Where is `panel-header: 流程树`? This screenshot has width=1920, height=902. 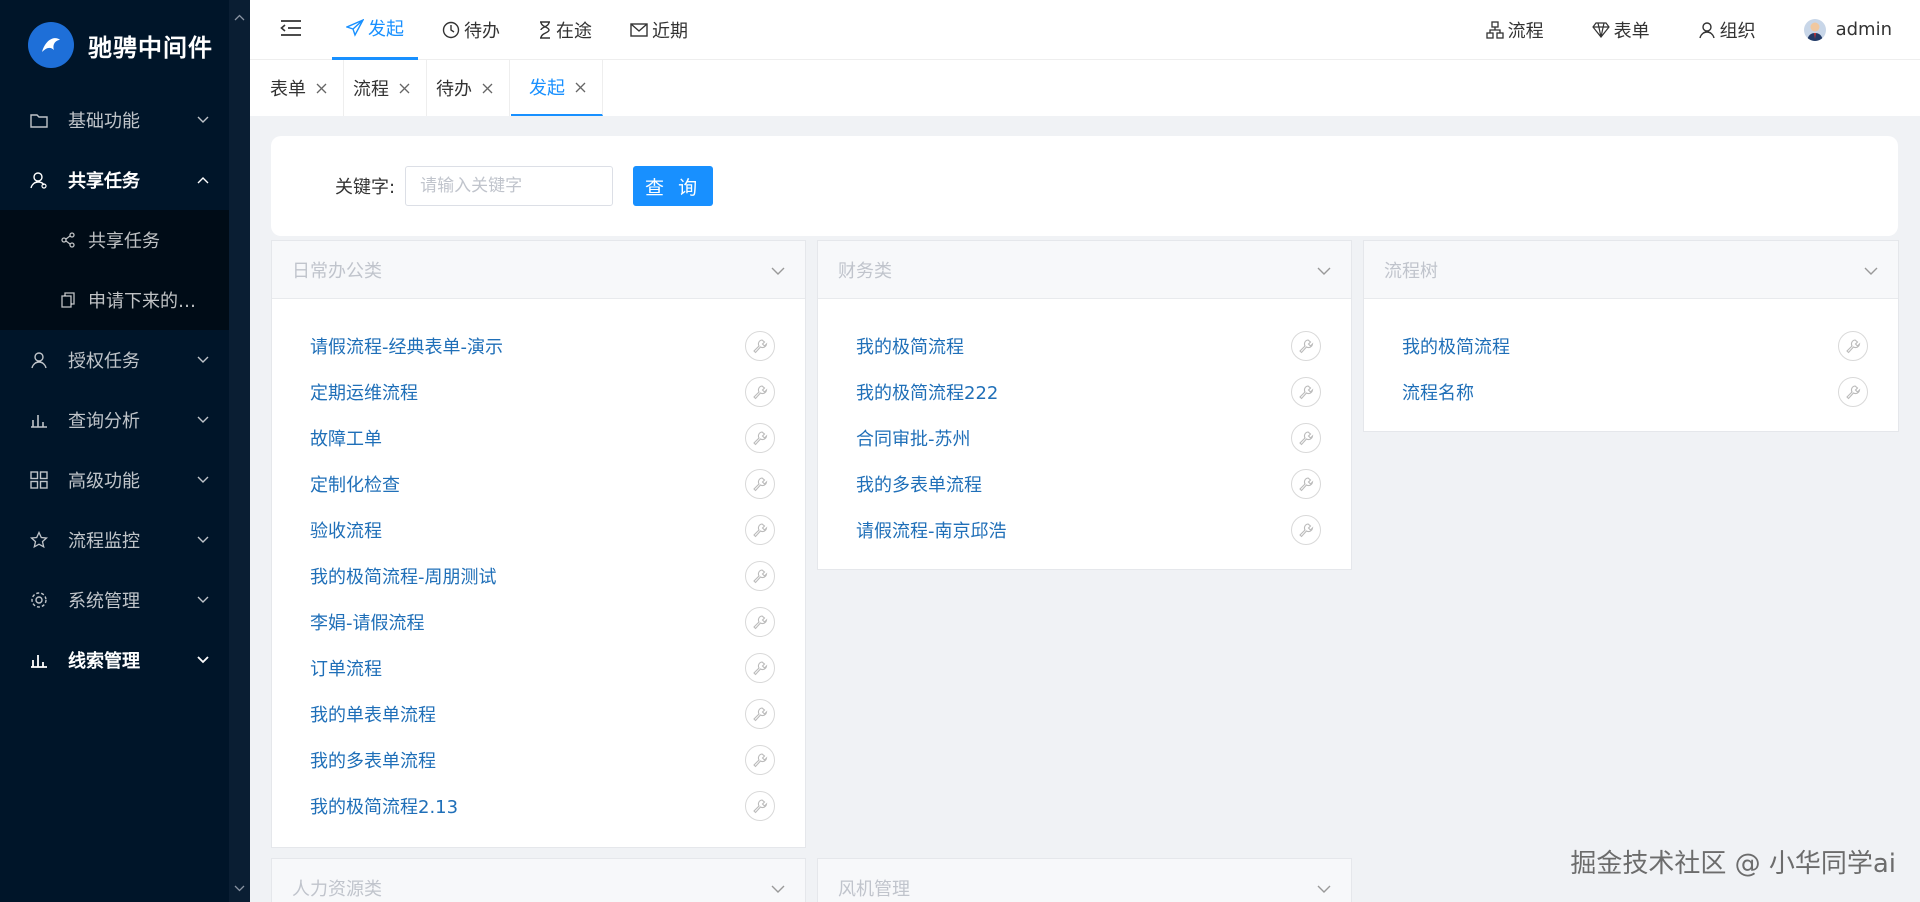
panel-header: 流程树 is located at coordinates (1631, 270).